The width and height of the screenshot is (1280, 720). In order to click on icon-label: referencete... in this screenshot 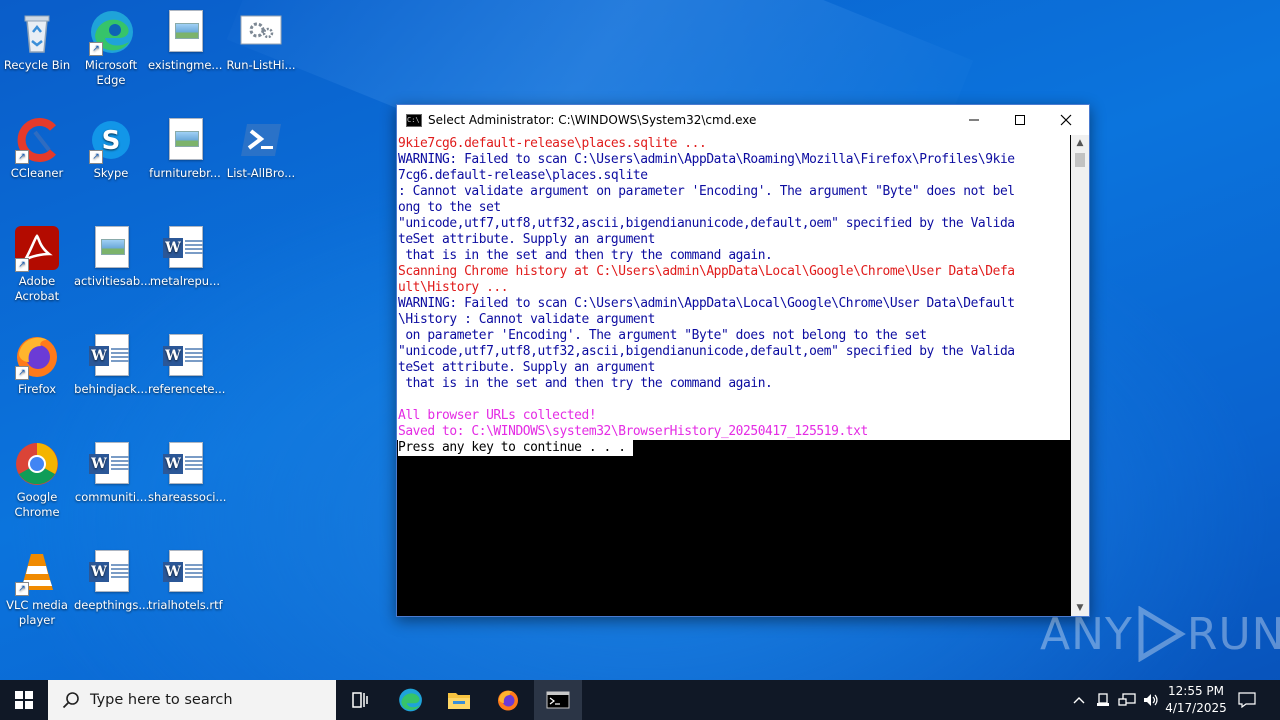, I will do `click(187, 389)`.